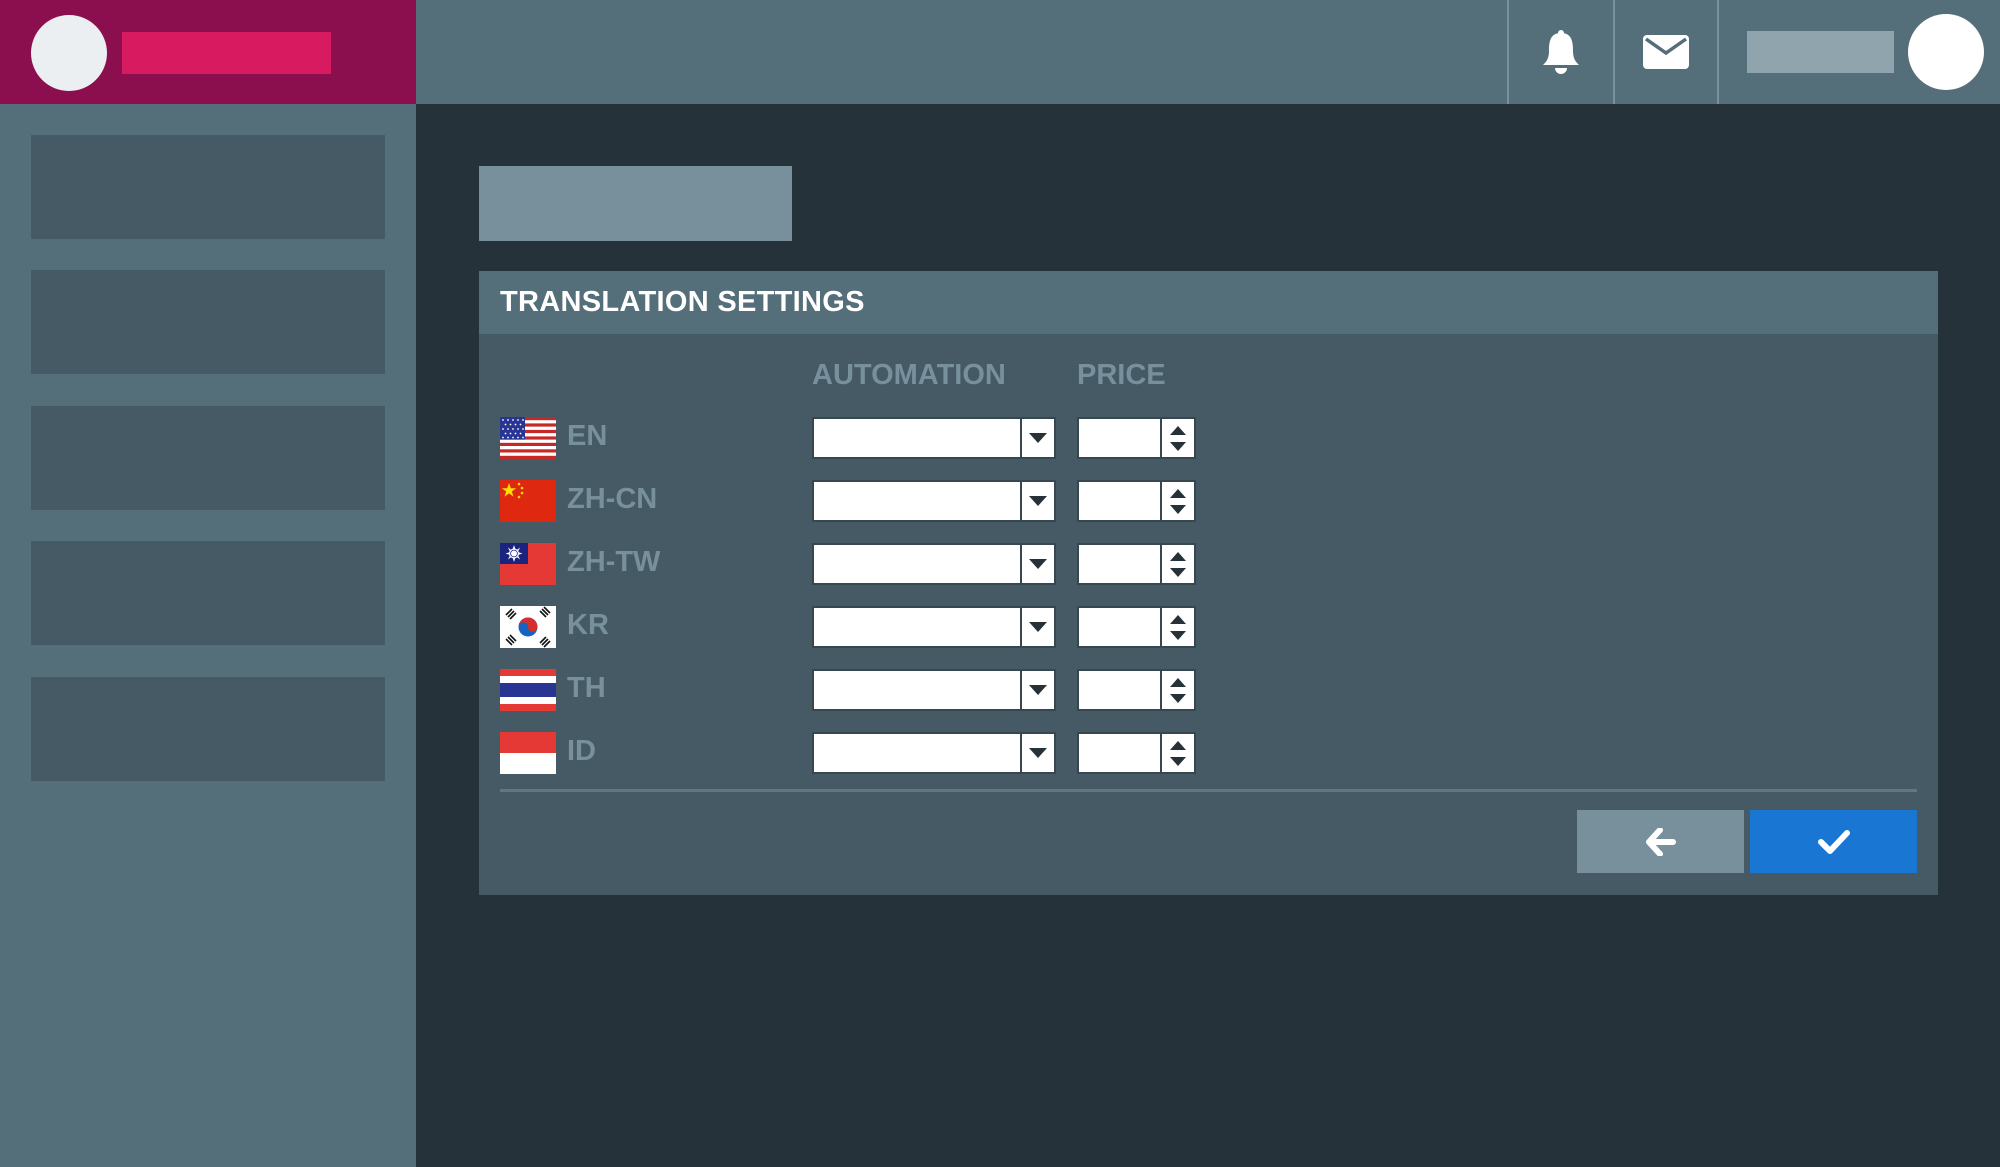 The height and width of the screenshot is (1167, 2000). What do you see at coordinates (587, 436) in the screenshot?
I see `language-code: EN` at bounding box center [587, 436].